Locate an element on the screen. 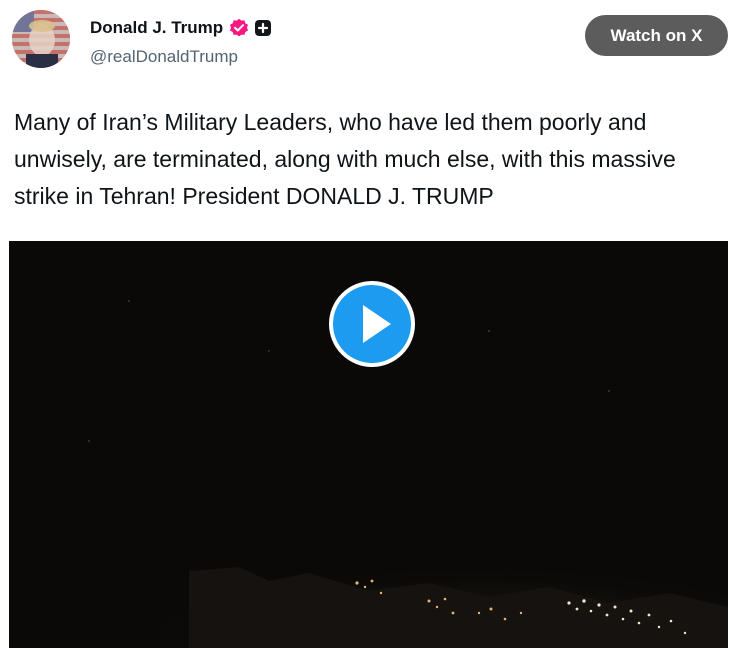 This screenshot has width=730, height=648. play-icon is located at coordinates (377, 324).